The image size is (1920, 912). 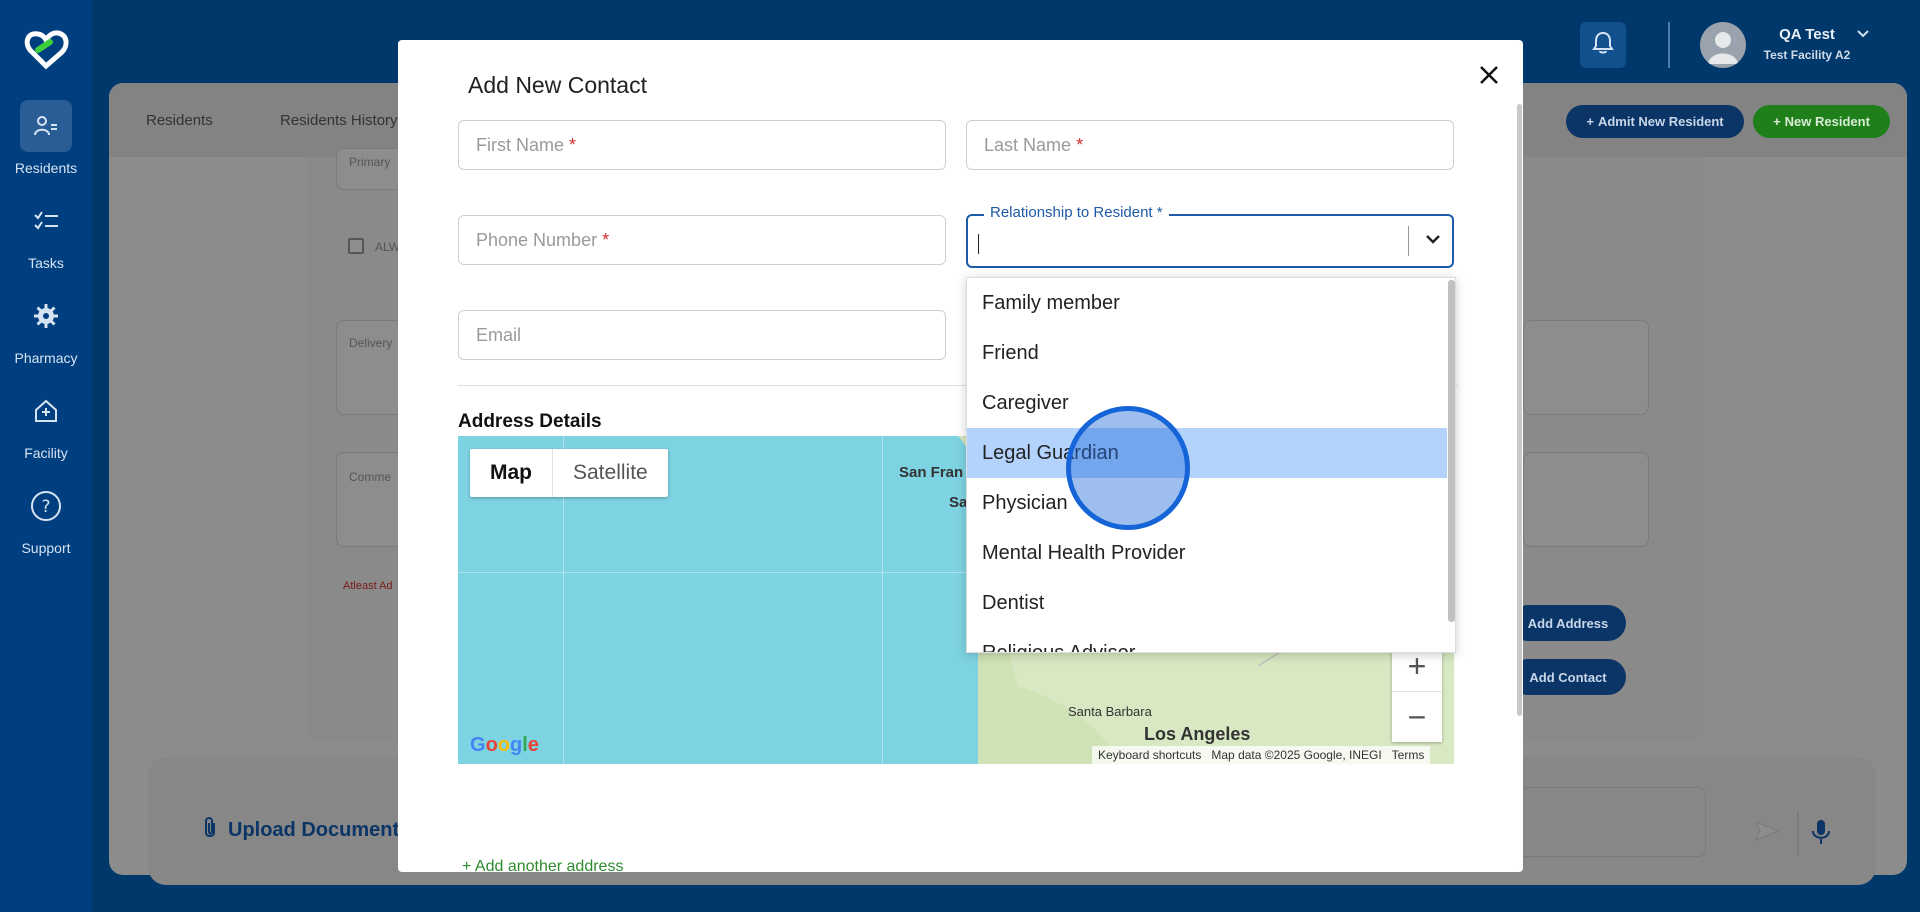 What do you see at coordinates (978, 244) in the screenshot?
I see `text-caret` at bounding box center [978, 244].